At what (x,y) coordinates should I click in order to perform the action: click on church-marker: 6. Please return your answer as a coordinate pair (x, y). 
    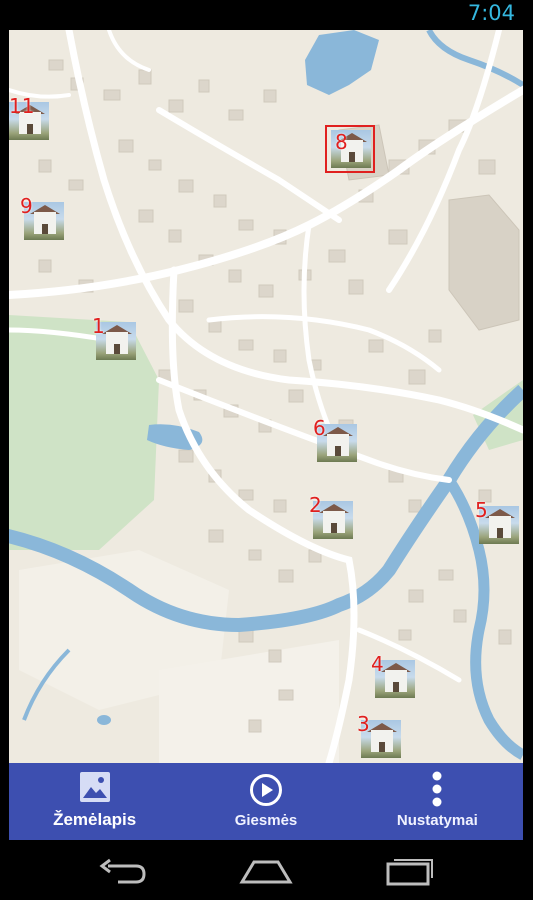
    Looking at the image, I should click on (335, 440).